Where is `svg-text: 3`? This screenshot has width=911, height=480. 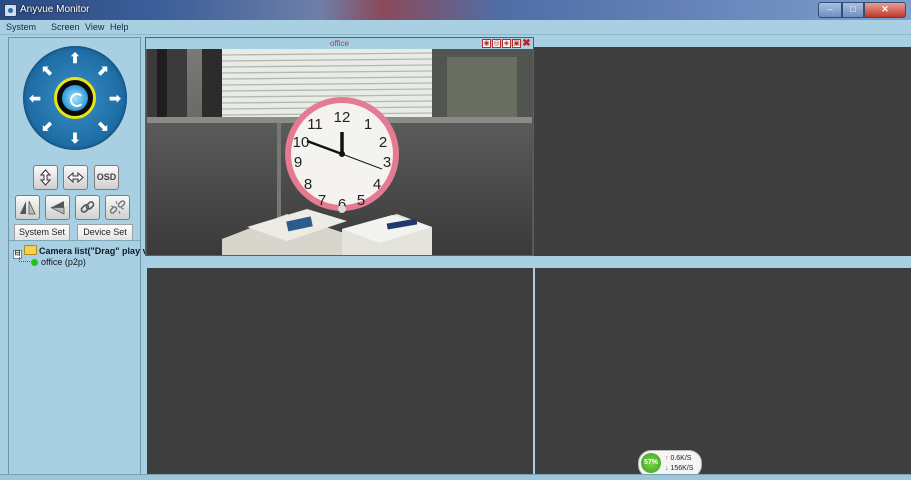 svg-text: 3 is located at coordinates (387, 162).